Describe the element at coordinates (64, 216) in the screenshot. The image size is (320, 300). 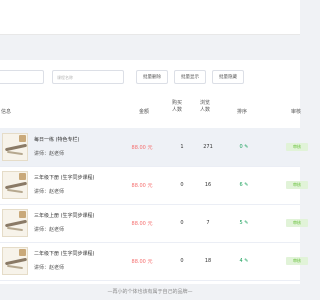
I see `course-title: 三年级上册 (生字同步课程)` at that location.